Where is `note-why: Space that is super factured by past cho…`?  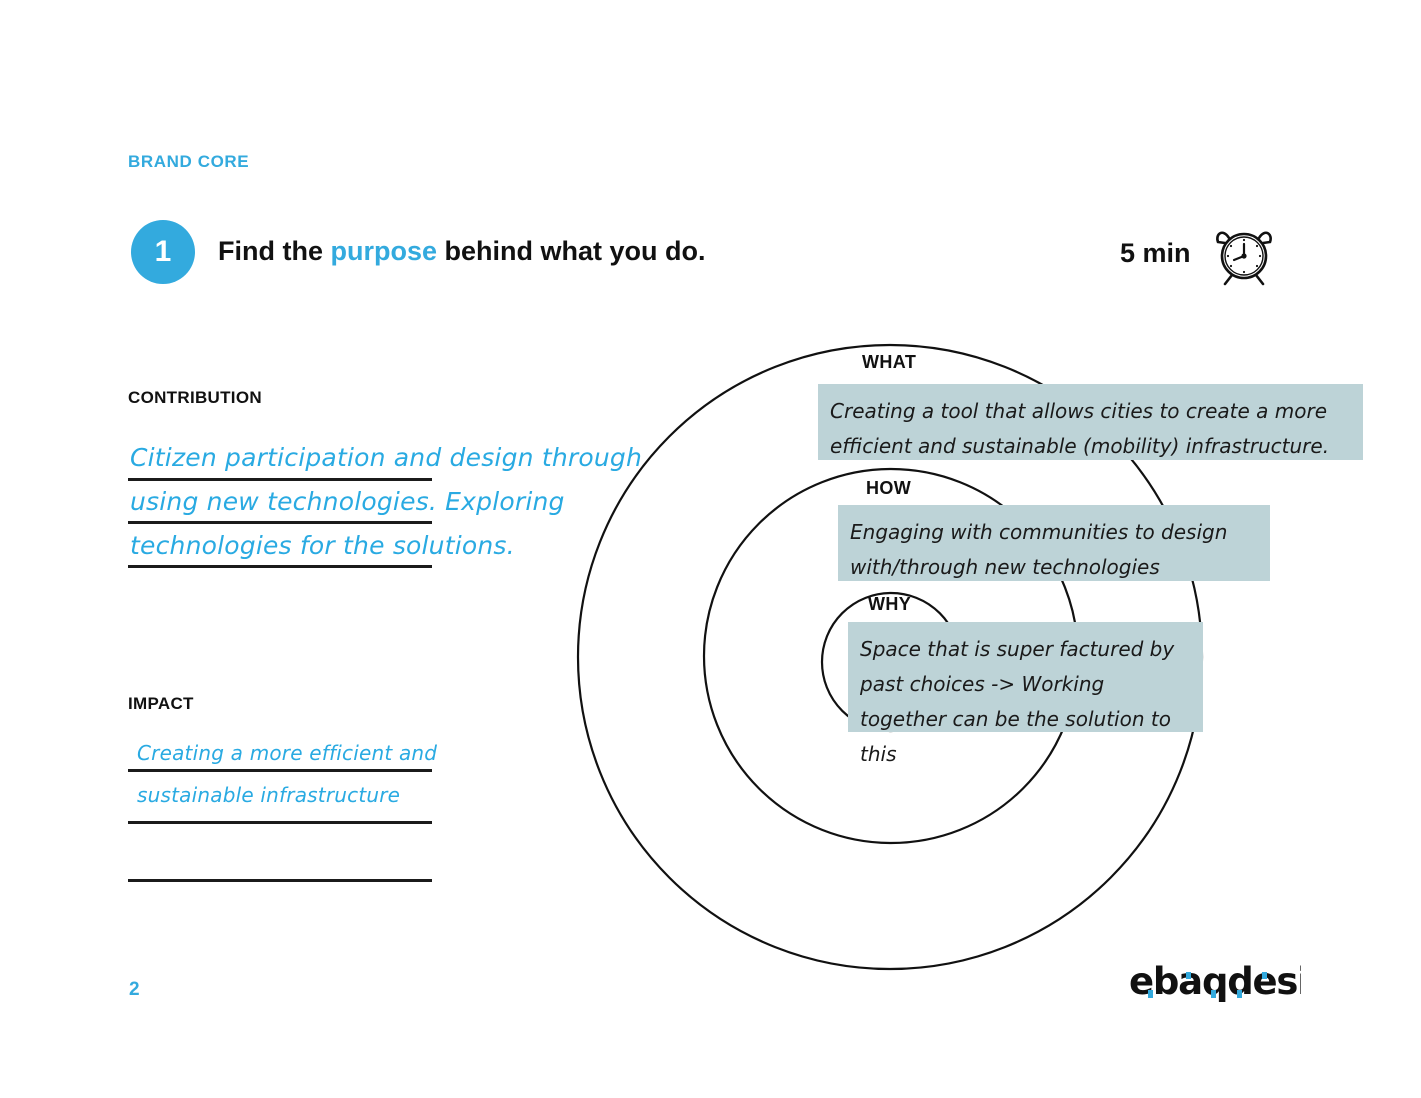
note-why: Space that is super factured by past cho… is located at coordinates (1025, 694).